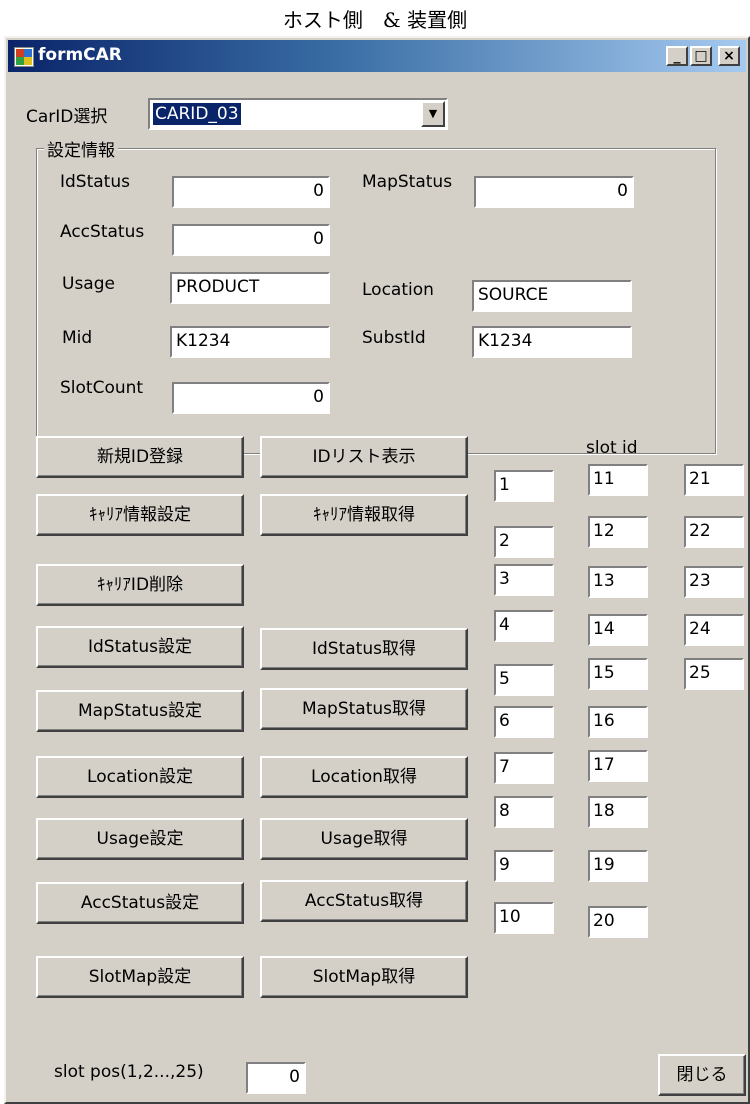 This screenshot has width=750, height=1104. Describe the element at coordinates (554, 192) in the screenshot. I see `mapstatus-field: 0` at that location.